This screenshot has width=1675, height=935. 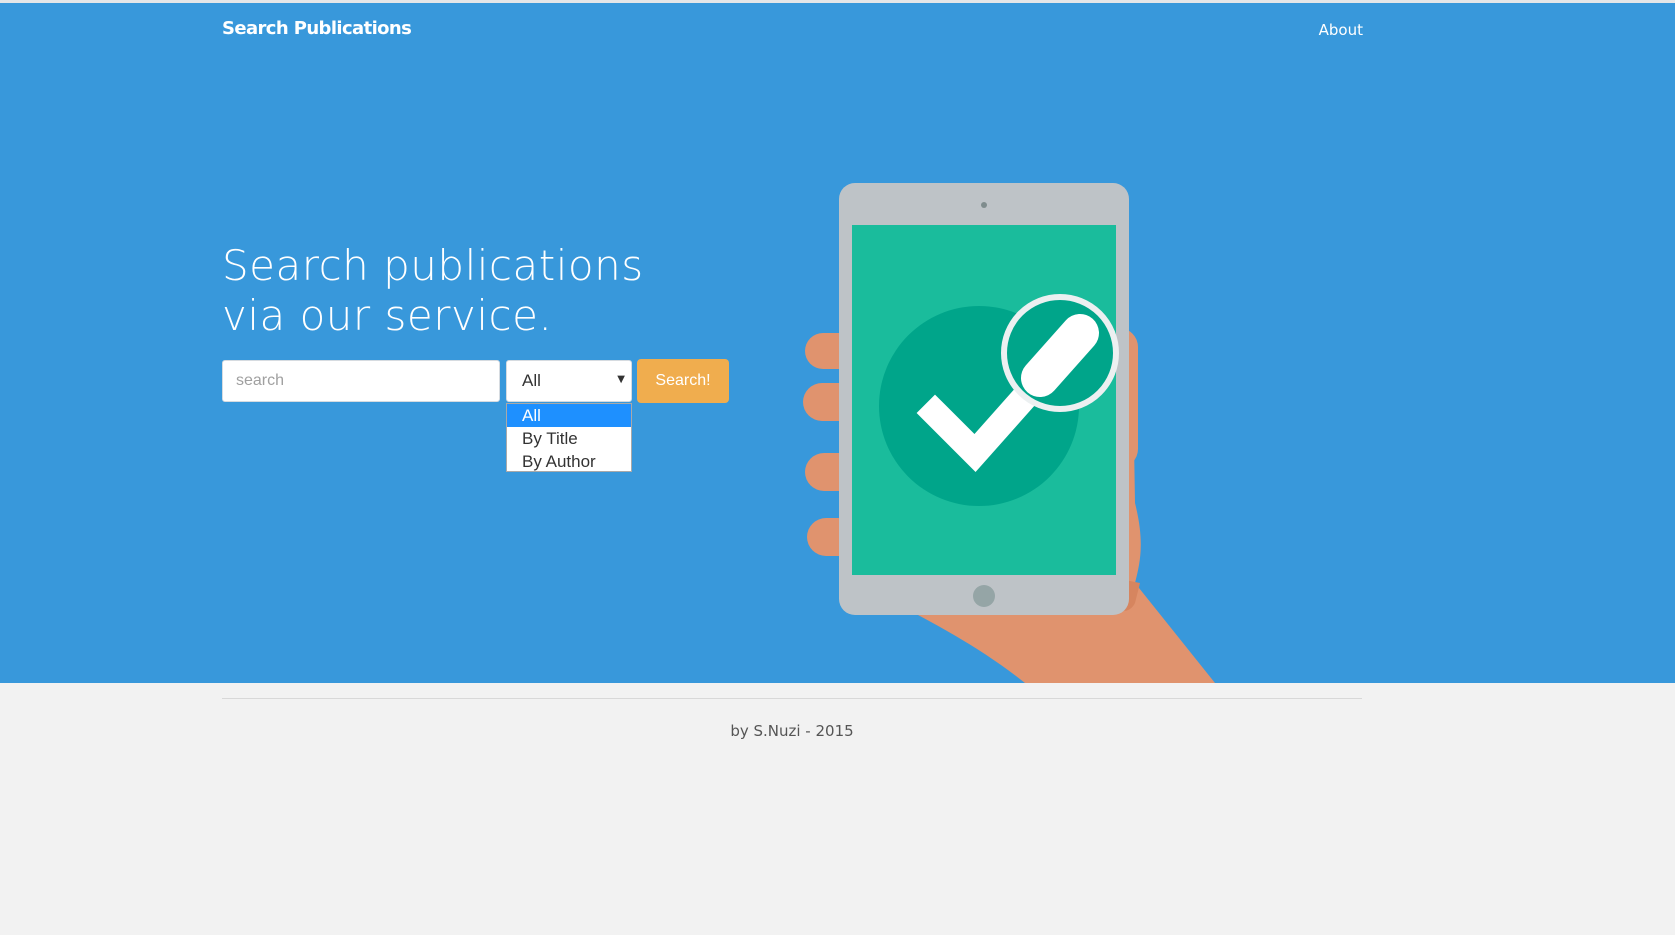 I want to click on option-by-author: By Author, so click(x=569, y=461).